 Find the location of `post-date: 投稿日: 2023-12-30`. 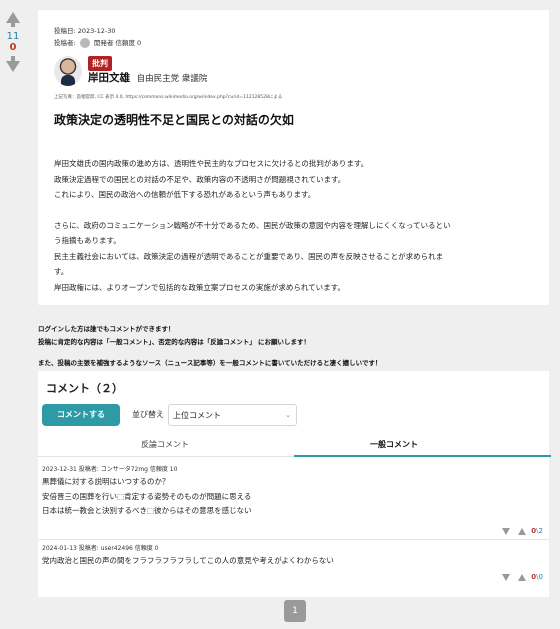

post-date: 投稿日: 2023-12-30 is located at coordinates (85, 31).